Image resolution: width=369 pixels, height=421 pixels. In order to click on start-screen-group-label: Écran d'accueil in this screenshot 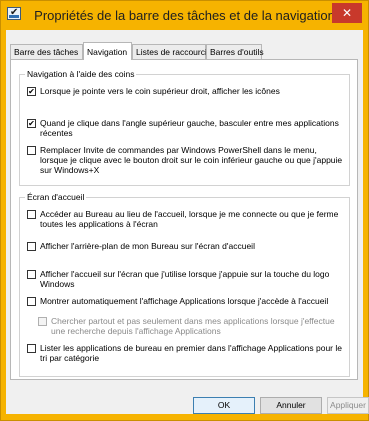, I will do `click(56, 197)`.